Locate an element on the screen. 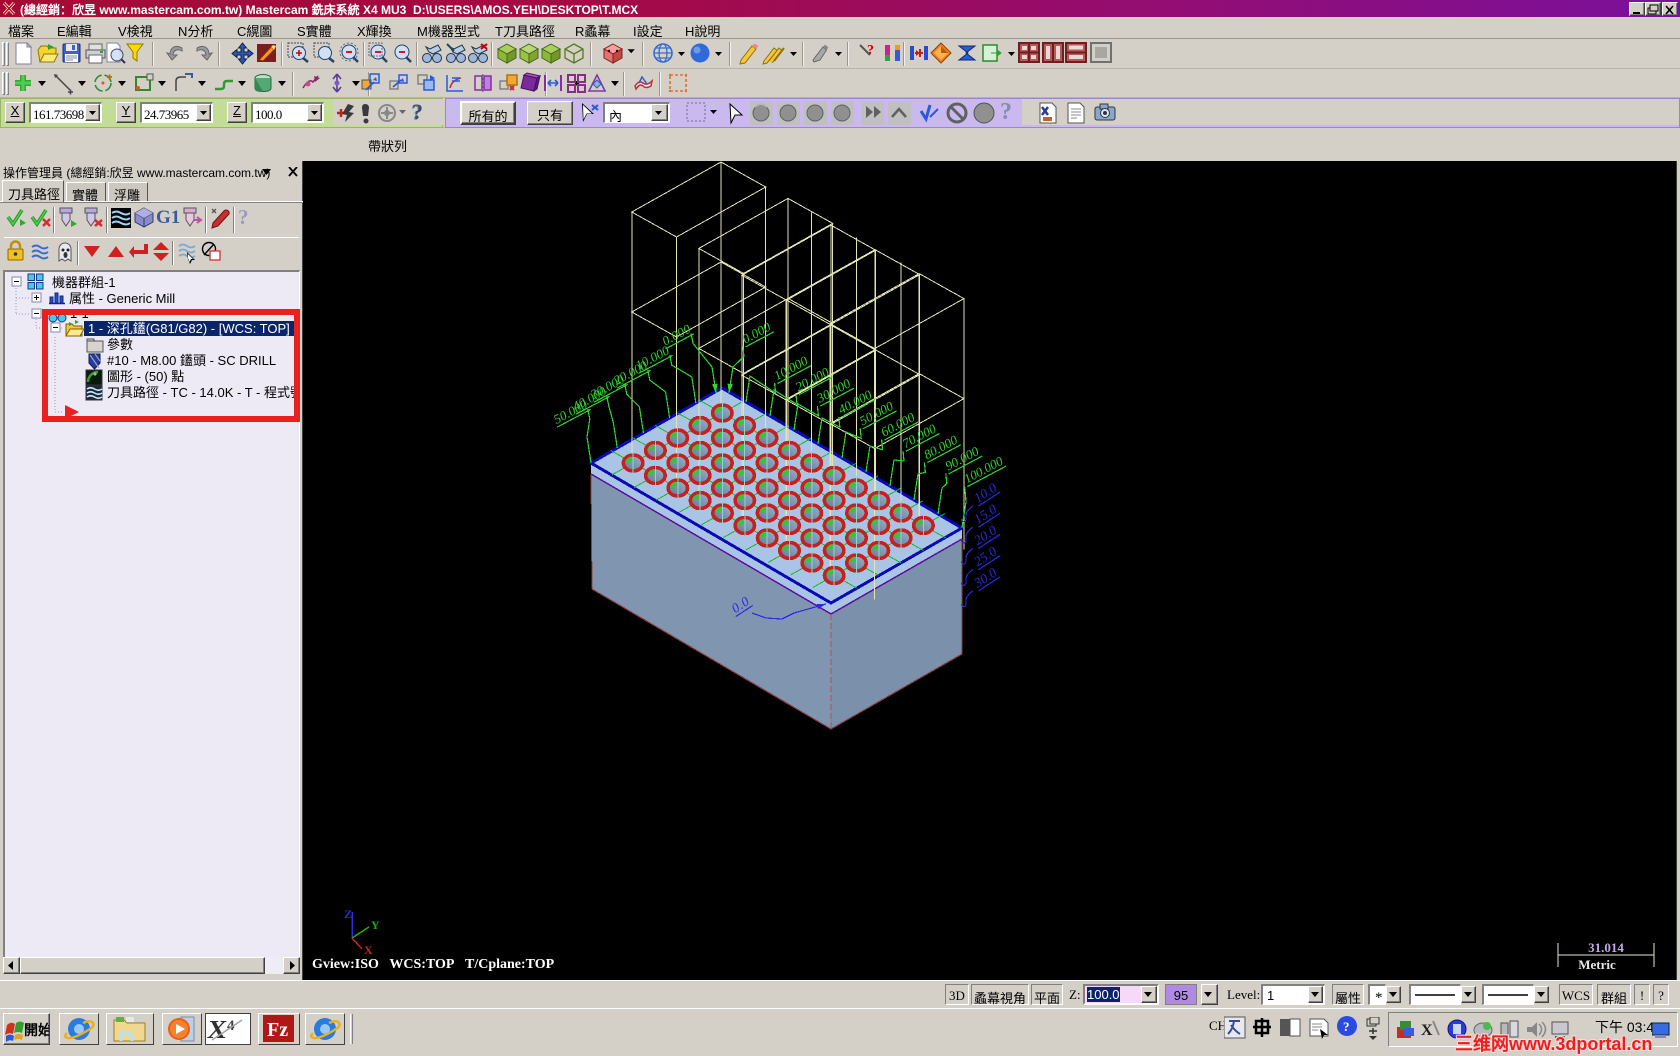  svg-text: 機器群組-1 is located at coordinates (84, 282).